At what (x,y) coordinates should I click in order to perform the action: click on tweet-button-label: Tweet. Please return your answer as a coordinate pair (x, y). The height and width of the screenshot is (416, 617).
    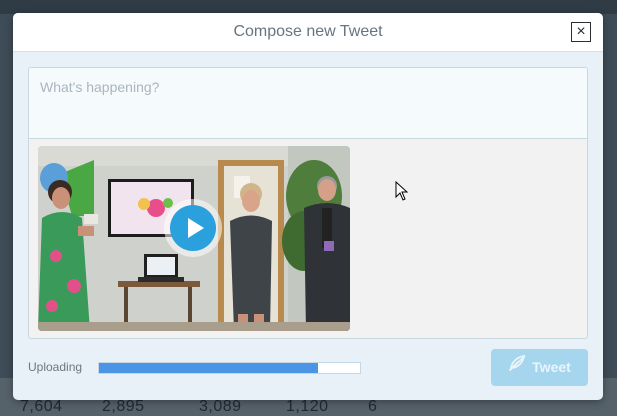
    Looking at the image, I should click on (551, 367).